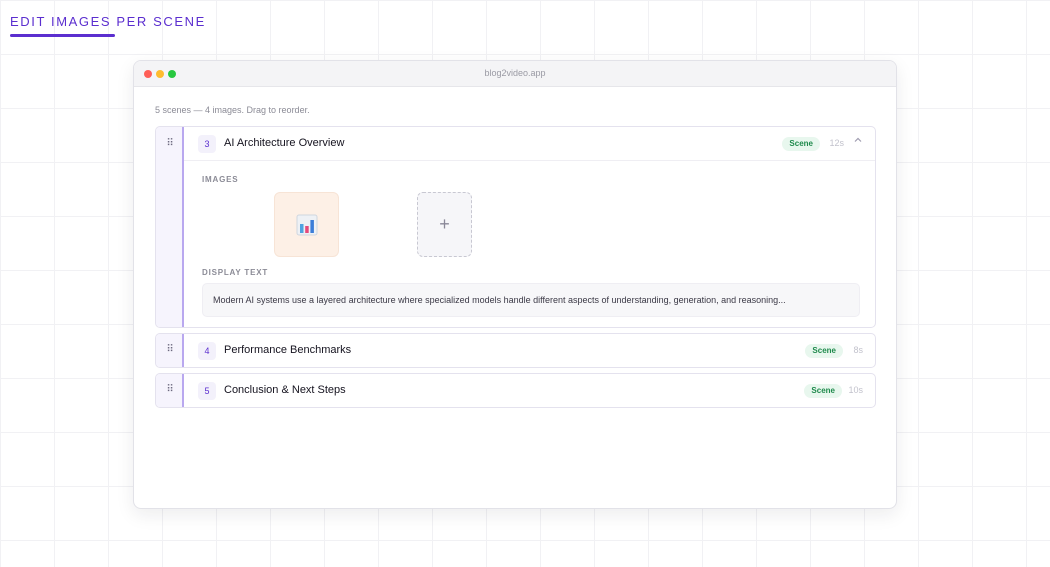  Describe the element at coordinates (444, 224) in the screenshot. I see `add-image-button: +` at that location.